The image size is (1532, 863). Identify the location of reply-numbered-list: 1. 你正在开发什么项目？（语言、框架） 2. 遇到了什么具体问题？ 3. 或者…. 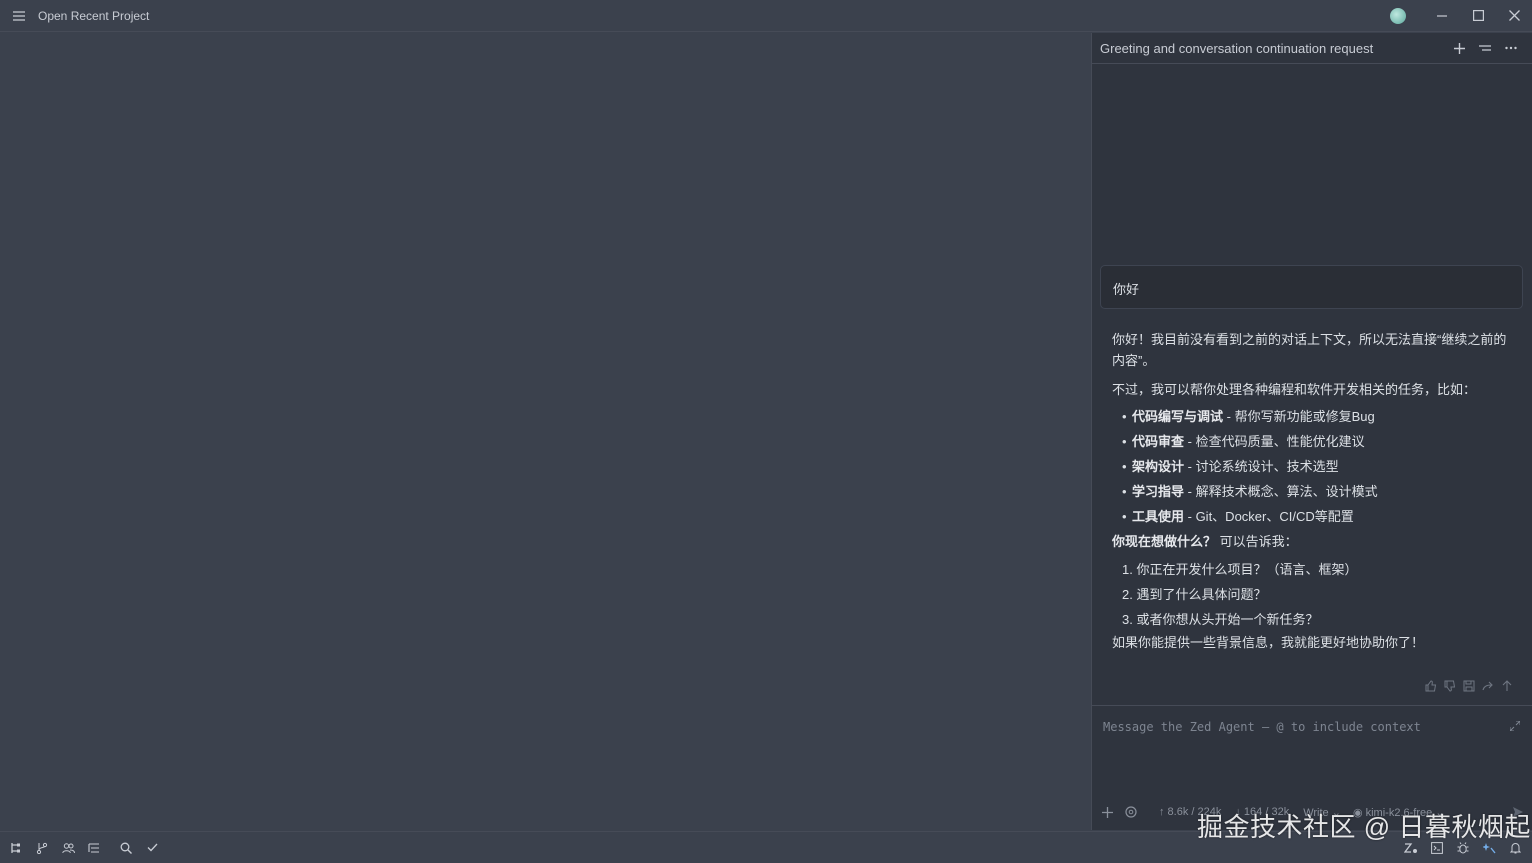
(1314, 594).